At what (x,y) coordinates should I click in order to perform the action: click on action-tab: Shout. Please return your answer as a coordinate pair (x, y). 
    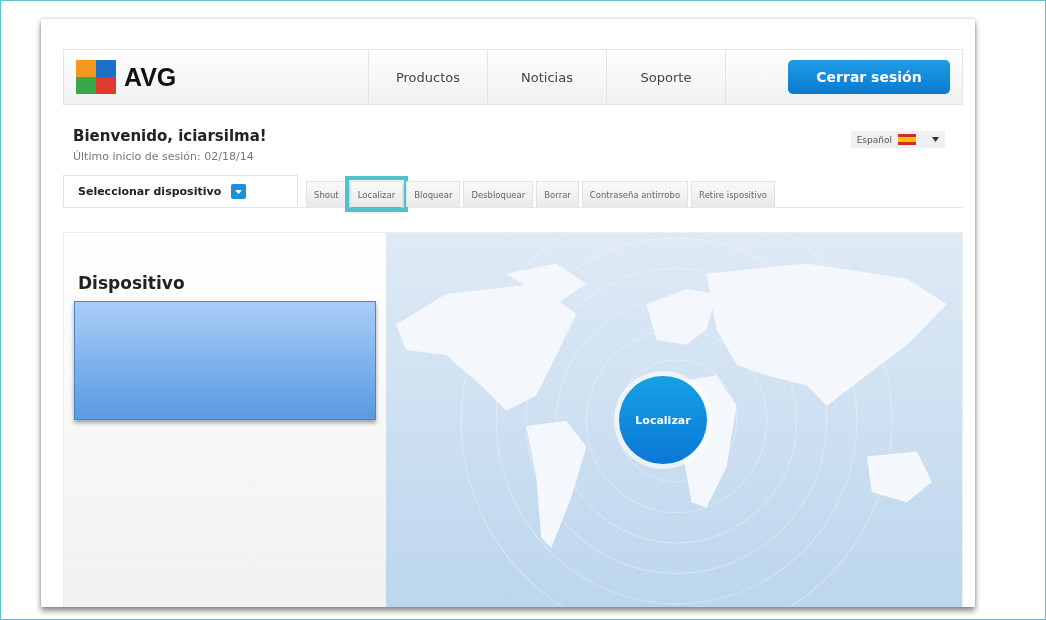
    Looking at the image, I should click on (326, 194).